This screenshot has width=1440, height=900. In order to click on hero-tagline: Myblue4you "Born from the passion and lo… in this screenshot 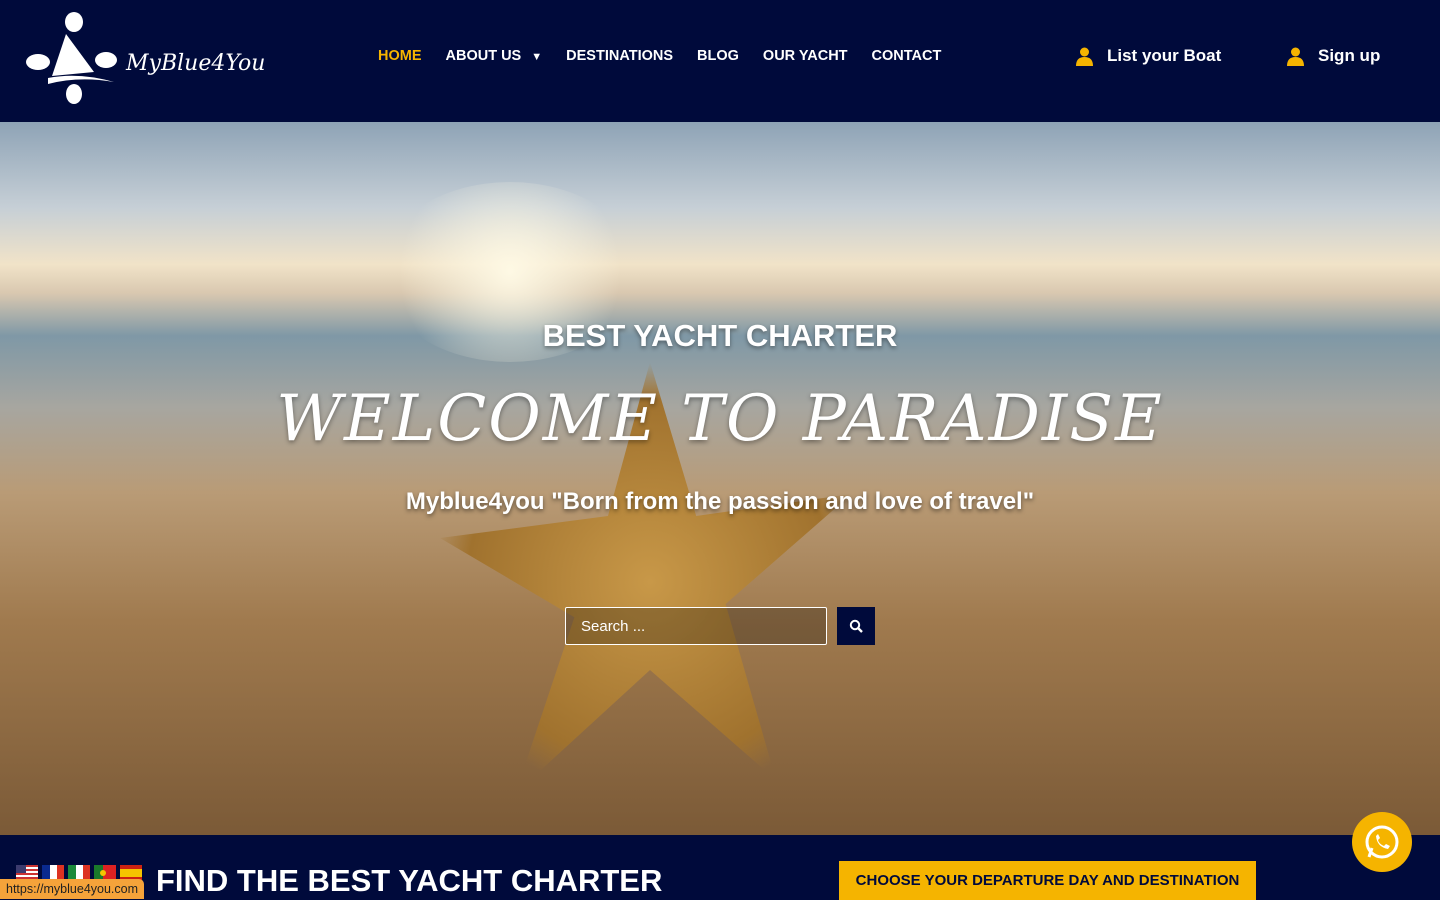, I will do `click(720, 501)`.